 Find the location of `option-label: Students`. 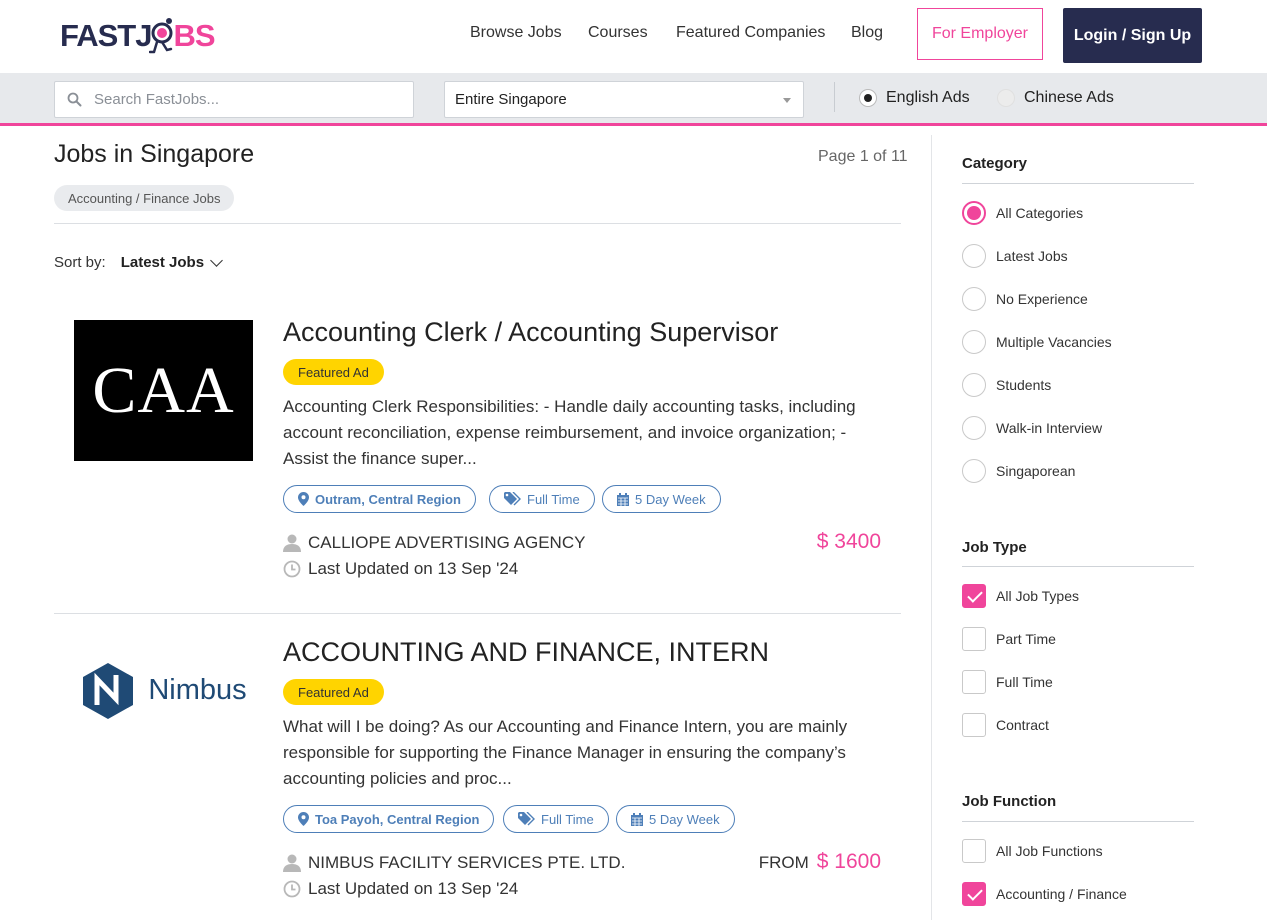

option-label: Students is located at coordinates (1024, 385).